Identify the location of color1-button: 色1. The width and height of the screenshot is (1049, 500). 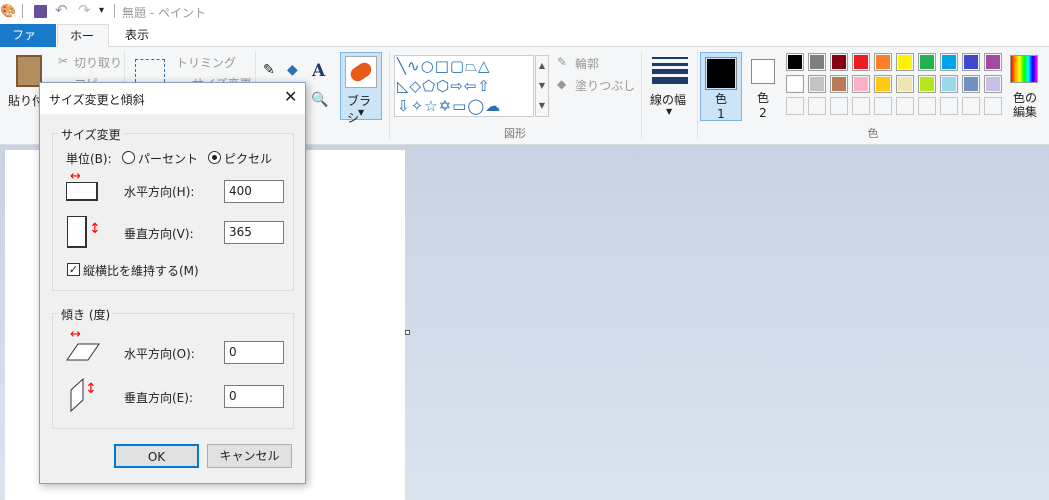
(721, 86).